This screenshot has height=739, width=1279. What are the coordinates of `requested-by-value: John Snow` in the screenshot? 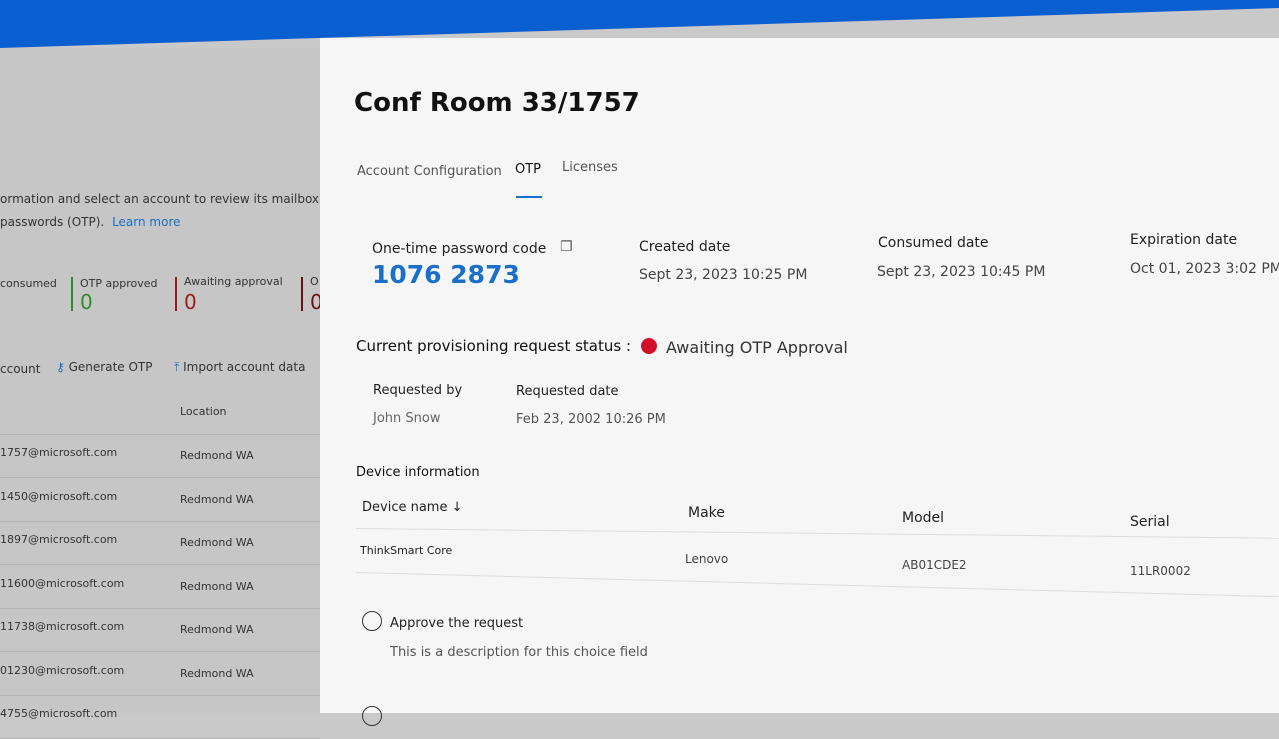 It's located at (407, 418).